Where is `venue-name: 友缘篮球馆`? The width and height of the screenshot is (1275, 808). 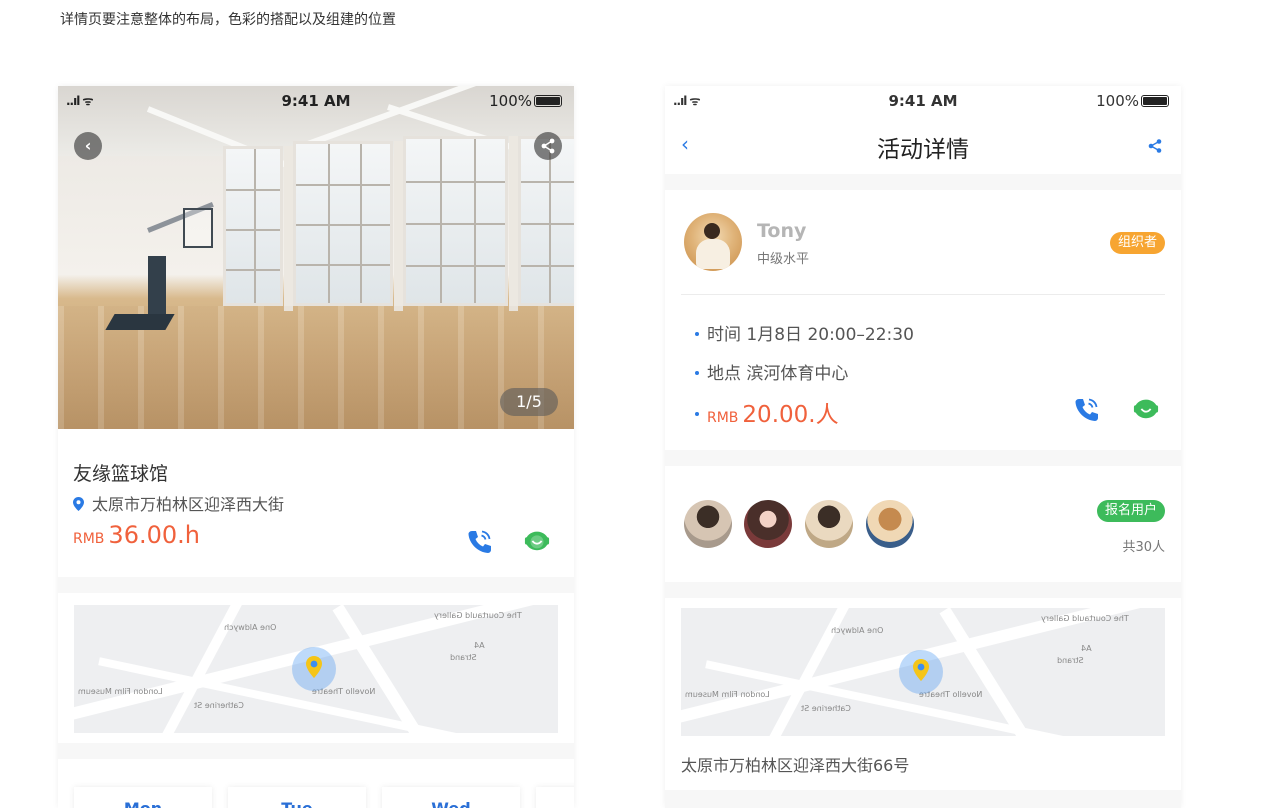
venue-name: 友缘篮球馆 is located at coordinates (121, 474).